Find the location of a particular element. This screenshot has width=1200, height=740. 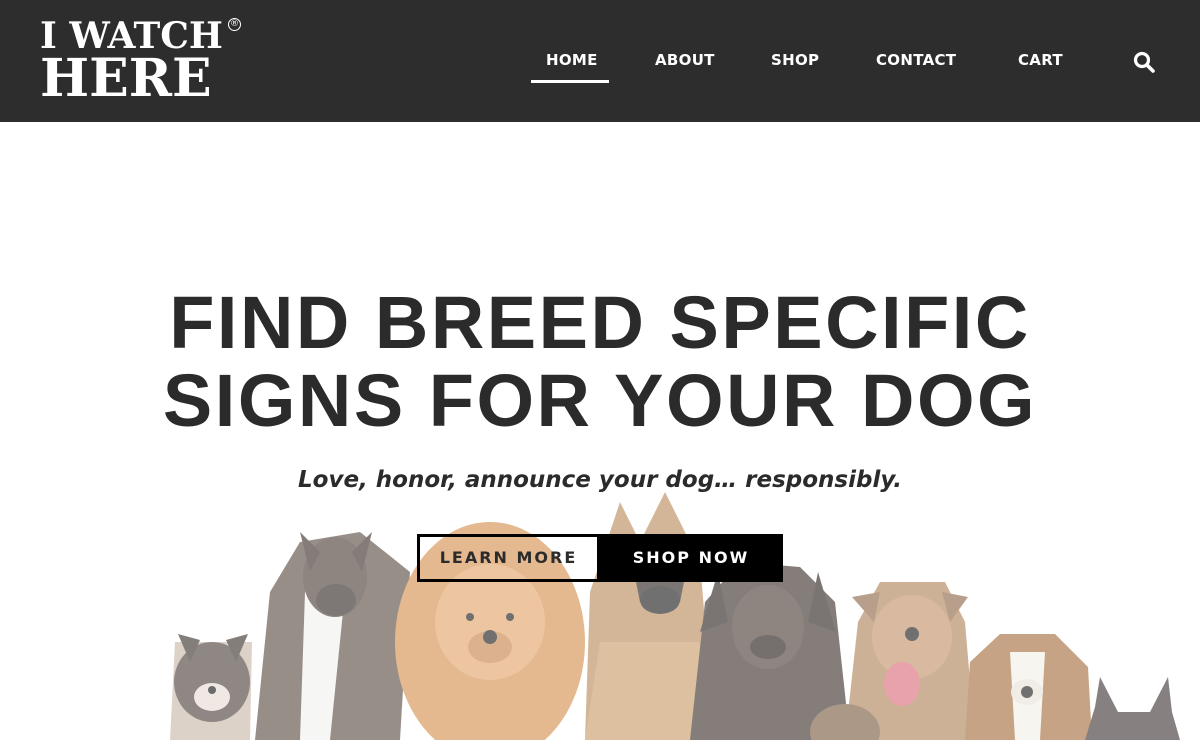

search-icon is located at coordinates (1144, 62).